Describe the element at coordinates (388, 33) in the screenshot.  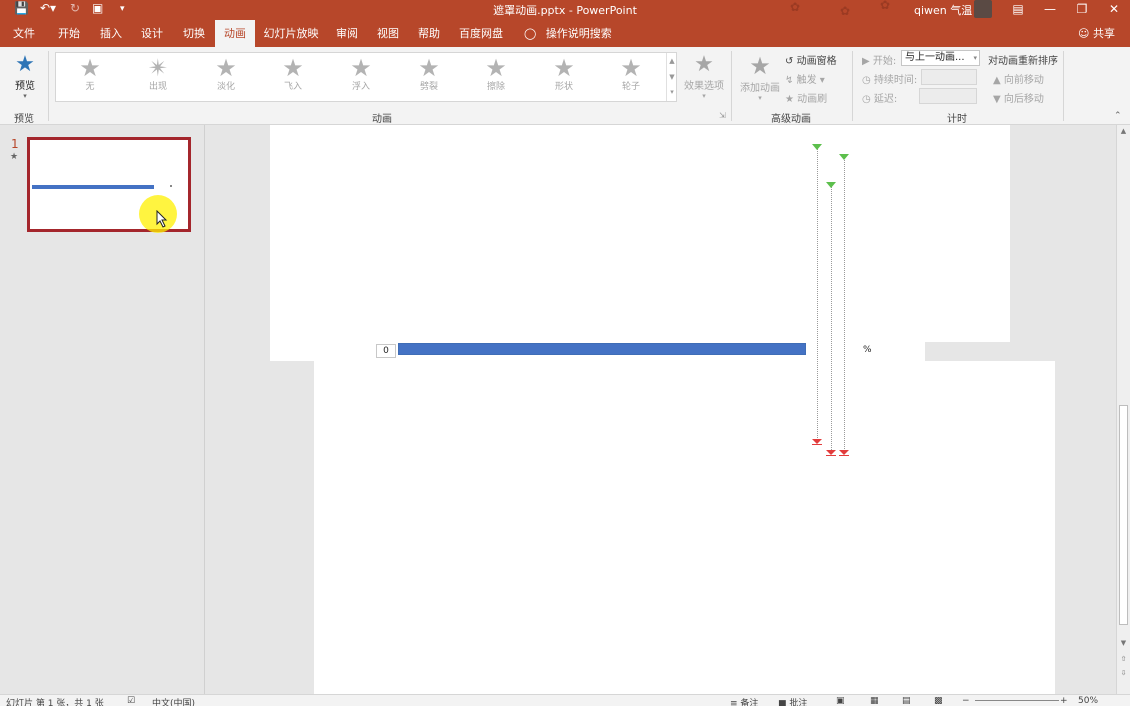
I see `tab-view: 视图` at that location.